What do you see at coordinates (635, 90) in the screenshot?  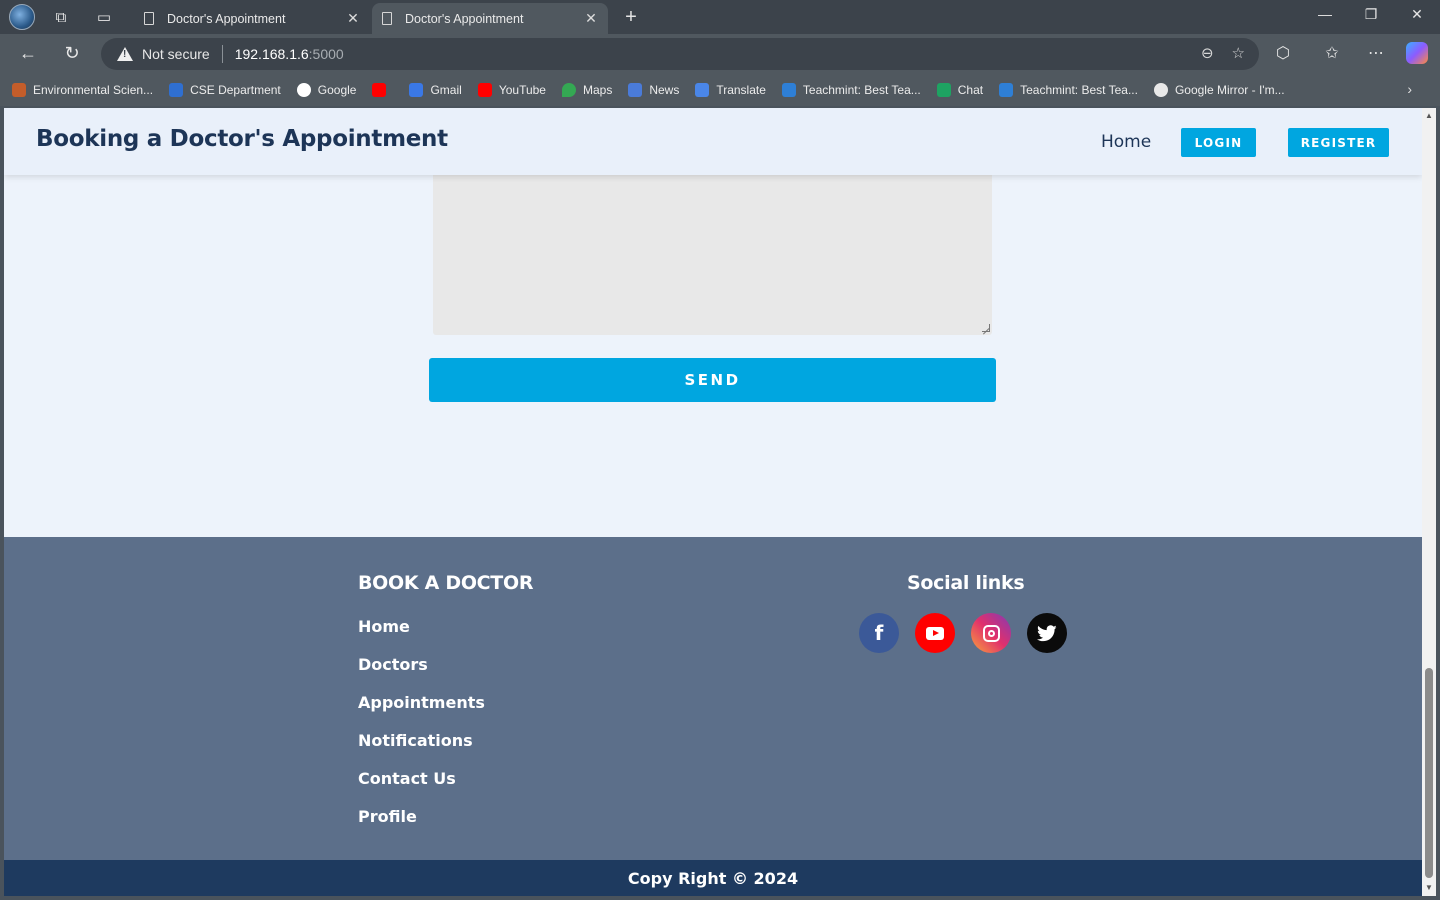 I see `news-icon` at bounding box center [635, 90].